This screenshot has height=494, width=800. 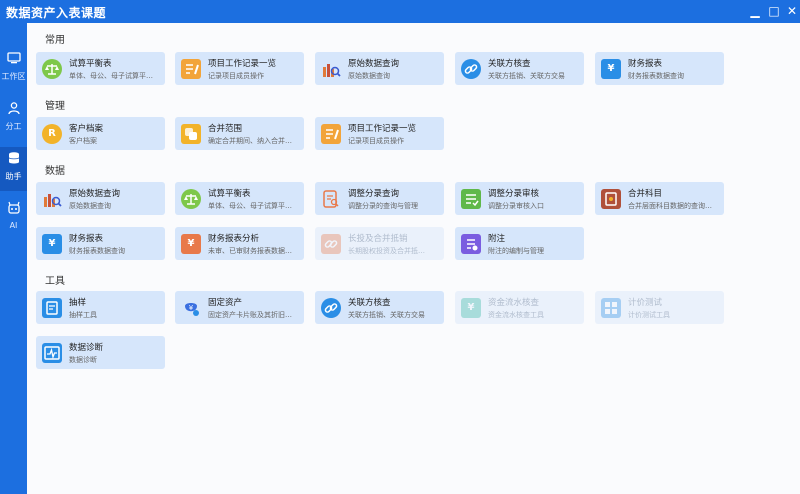 I want to click on card-title: 调整分录审核, so click(x=514, y=194).